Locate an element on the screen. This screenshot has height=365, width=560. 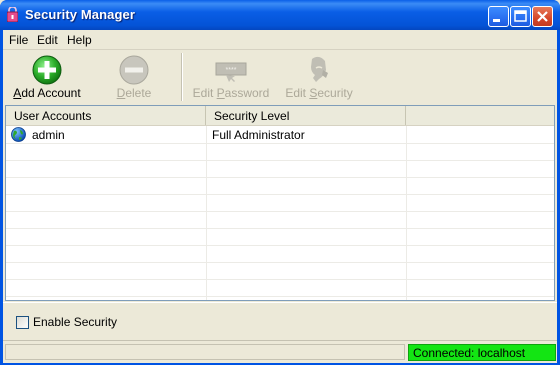
account-name-cell: admin is located at coordinates (48, 135).